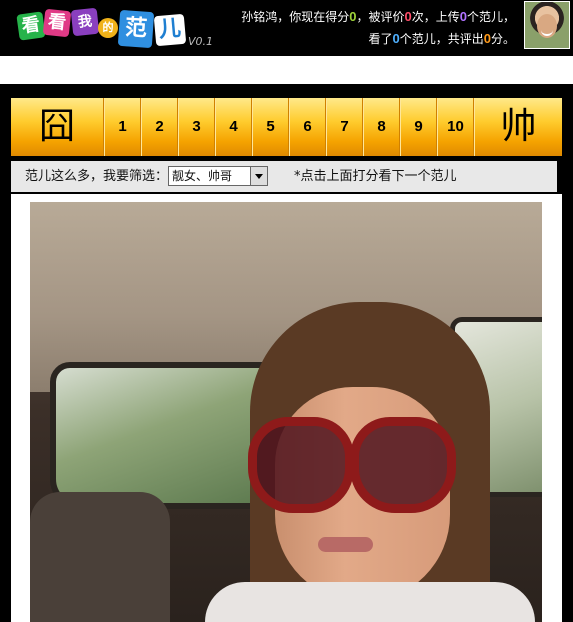  Describe the element at coordinates (502, 39) in the screenshot. I see `stats-text: 分。` at that location.